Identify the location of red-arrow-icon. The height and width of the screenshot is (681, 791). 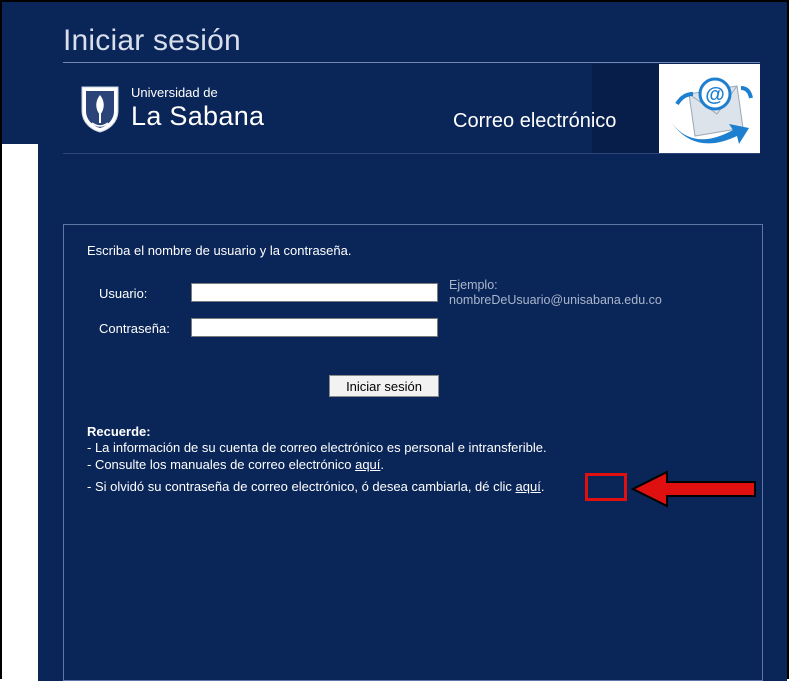
(693, 489).